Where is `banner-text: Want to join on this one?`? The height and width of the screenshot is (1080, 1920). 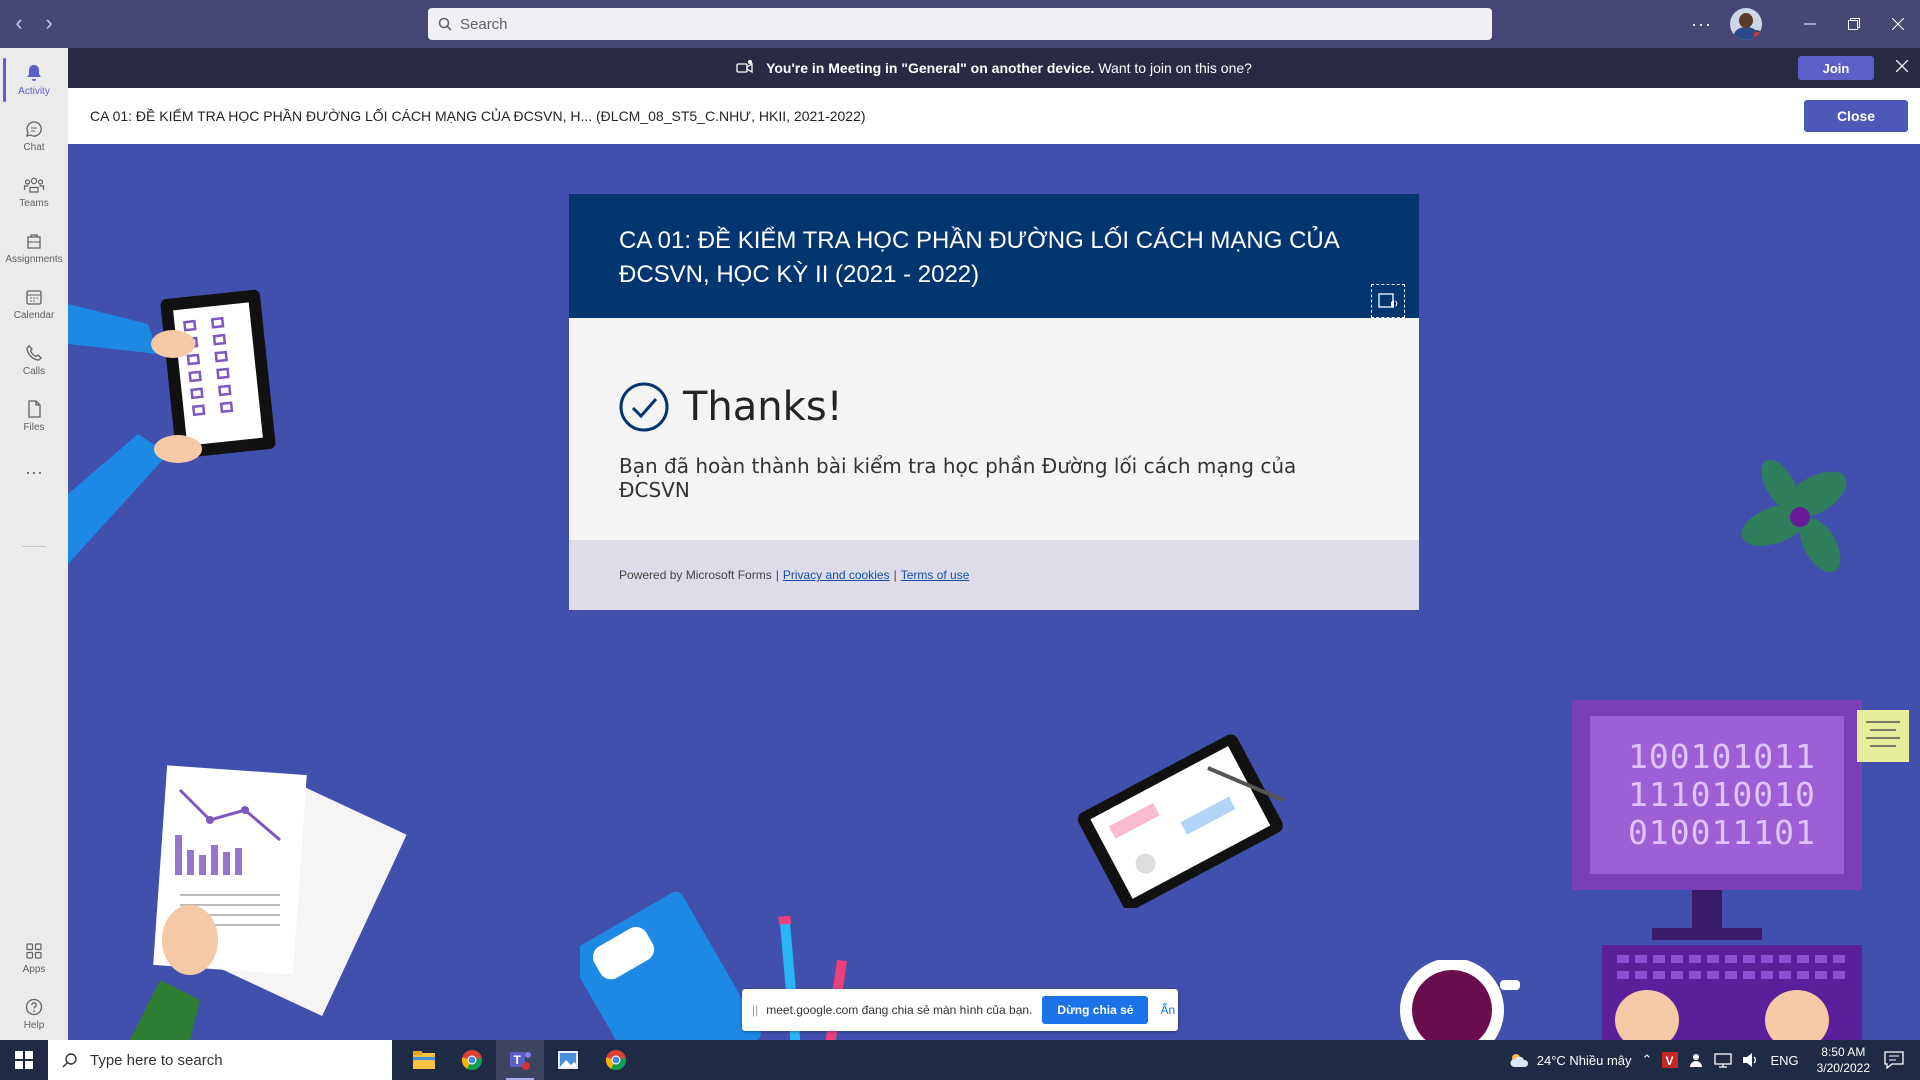 banner-text: Want to join on this one? is located at coordinates (1175, 68).